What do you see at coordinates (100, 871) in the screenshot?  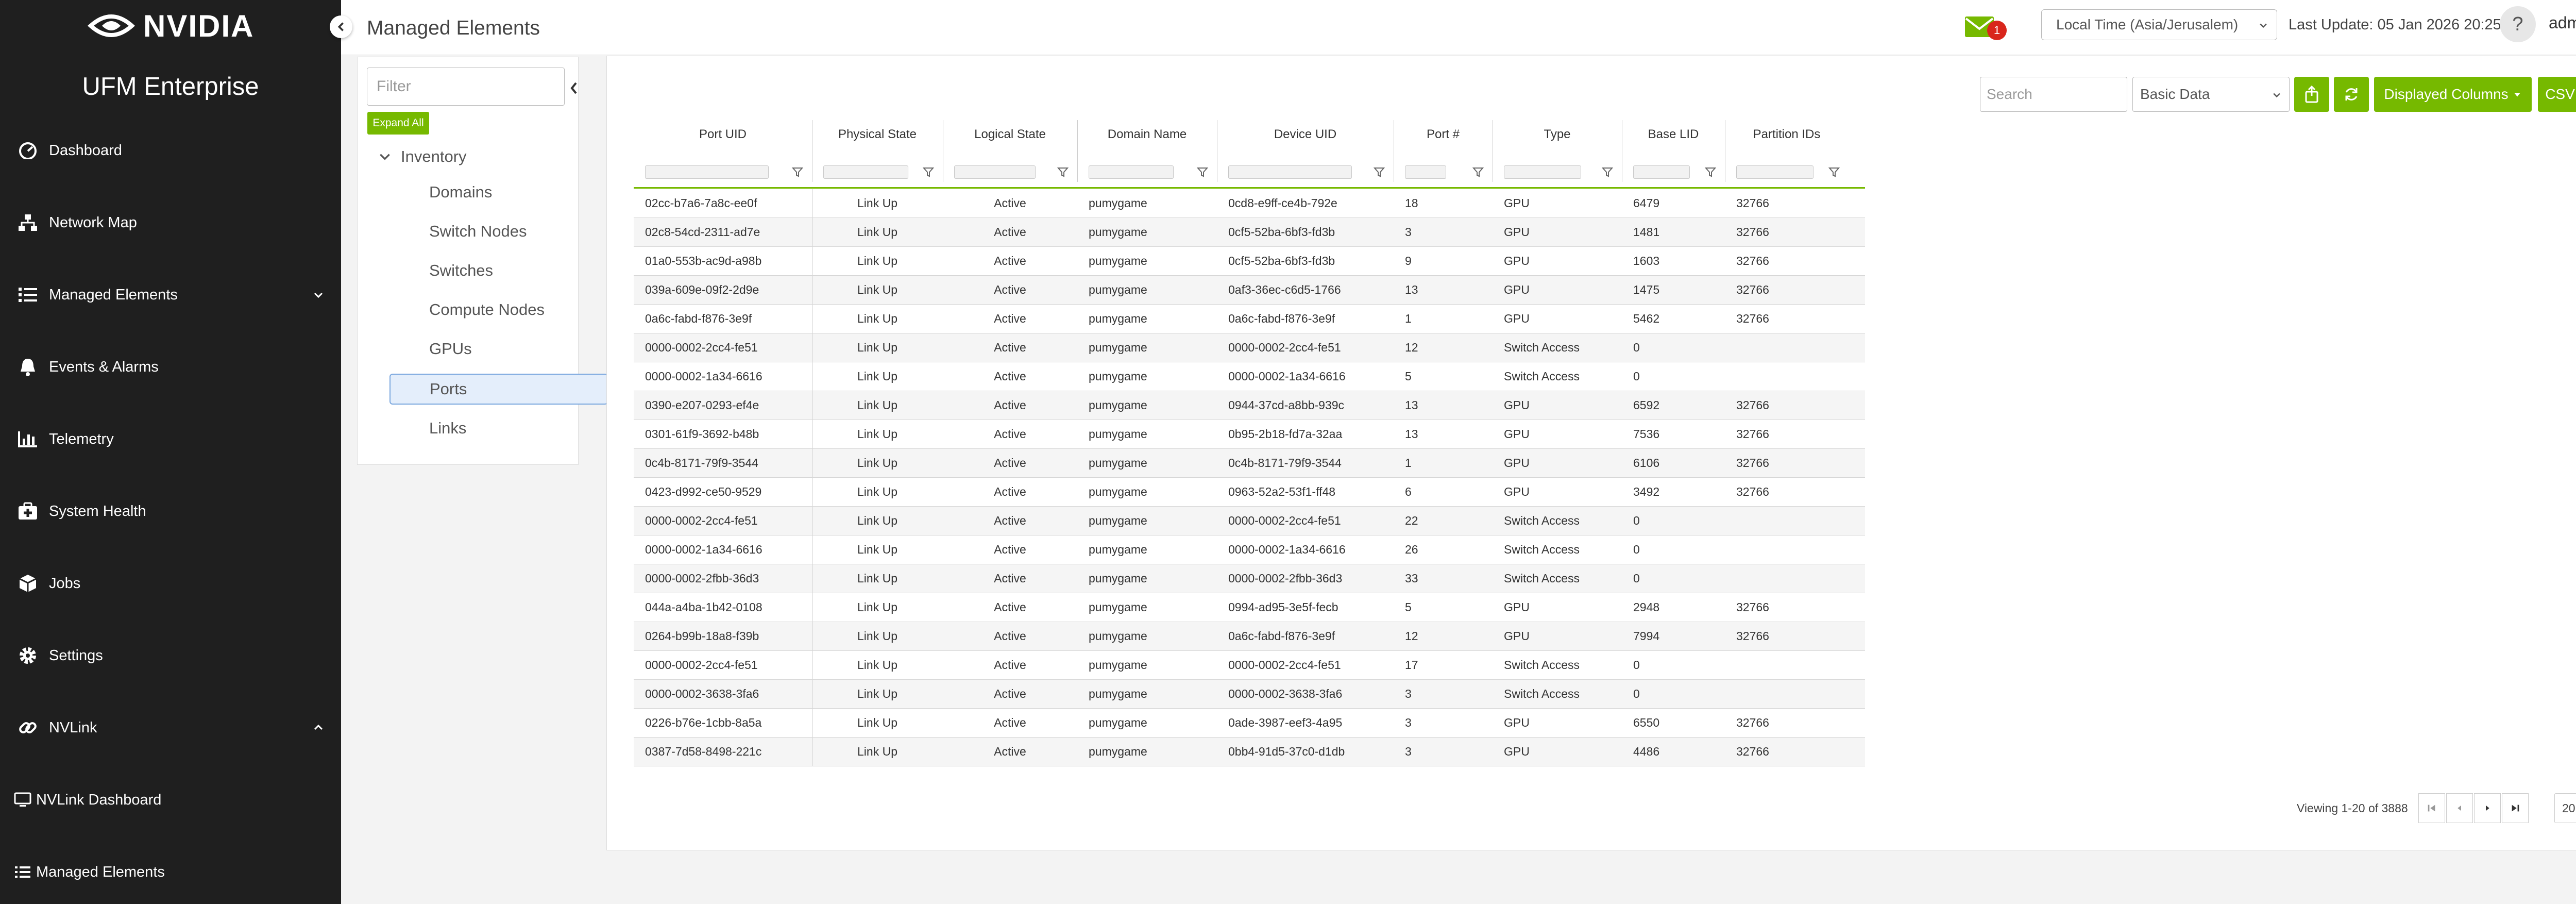 I see `nav-label: Managed Elements` at bounding box center [100, 871].